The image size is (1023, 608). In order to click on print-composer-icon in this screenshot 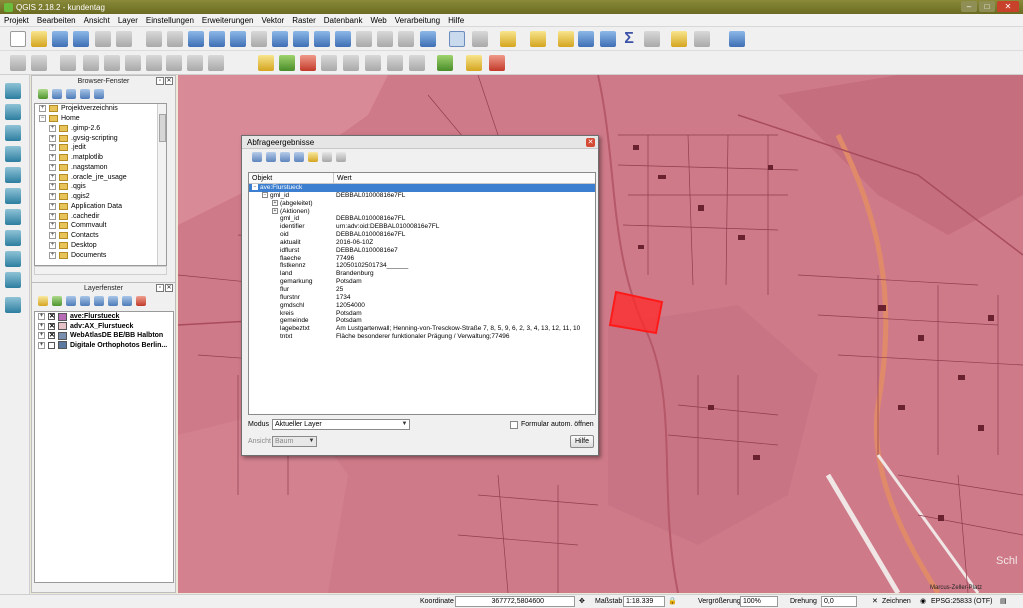, I will do `click(103, 39)`.